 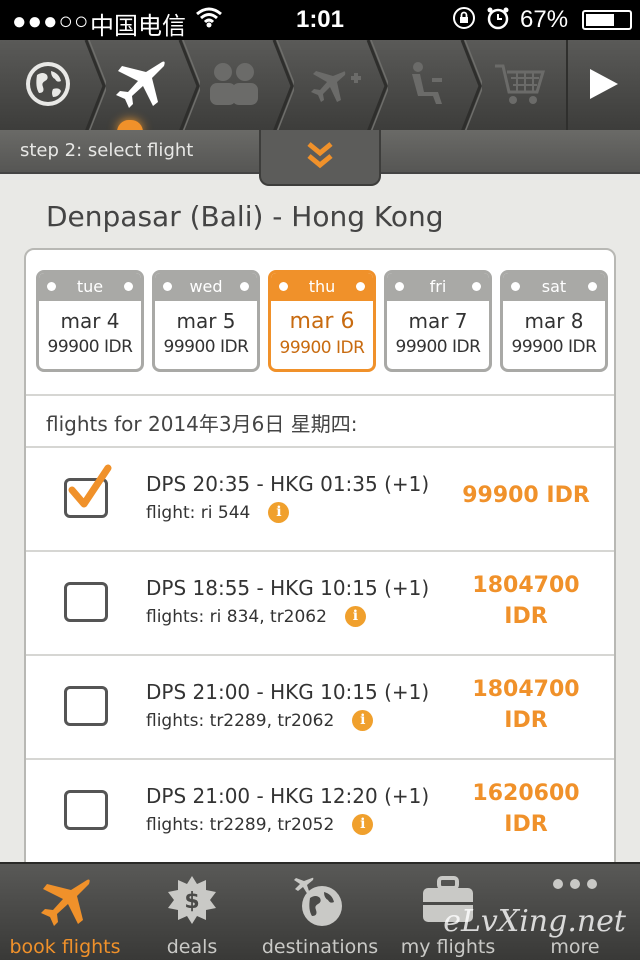 I want to click on rotation-lock-icon, so click(x=464, y=21).